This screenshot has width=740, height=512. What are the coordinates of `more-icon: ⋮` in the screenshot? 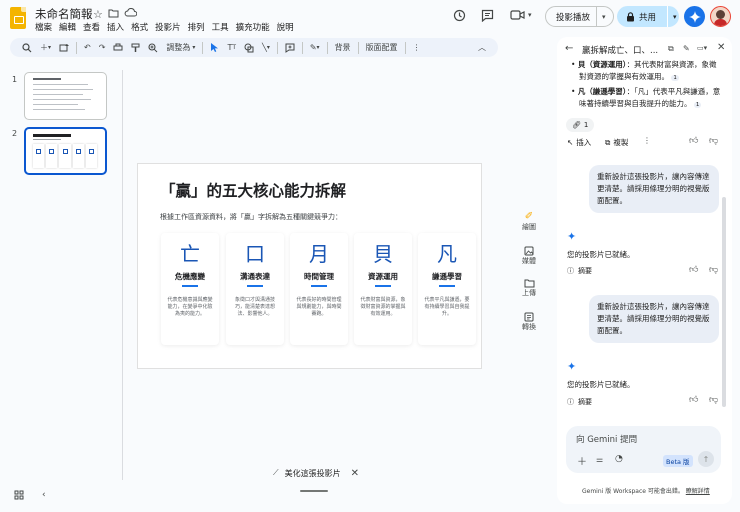 It's located at (647, 140).